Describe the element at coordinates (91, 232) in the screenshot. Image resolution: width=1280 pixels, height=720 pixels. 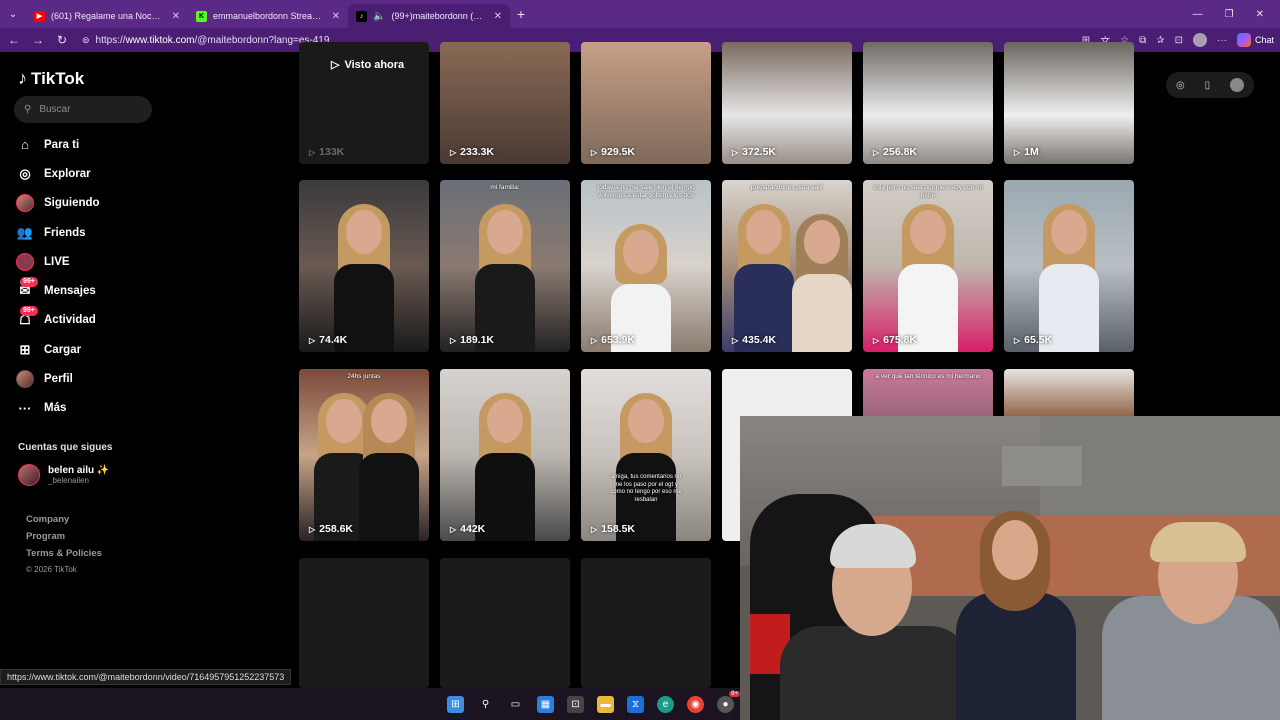
I see `nav-item-friends: 👥 Friends` at that location.